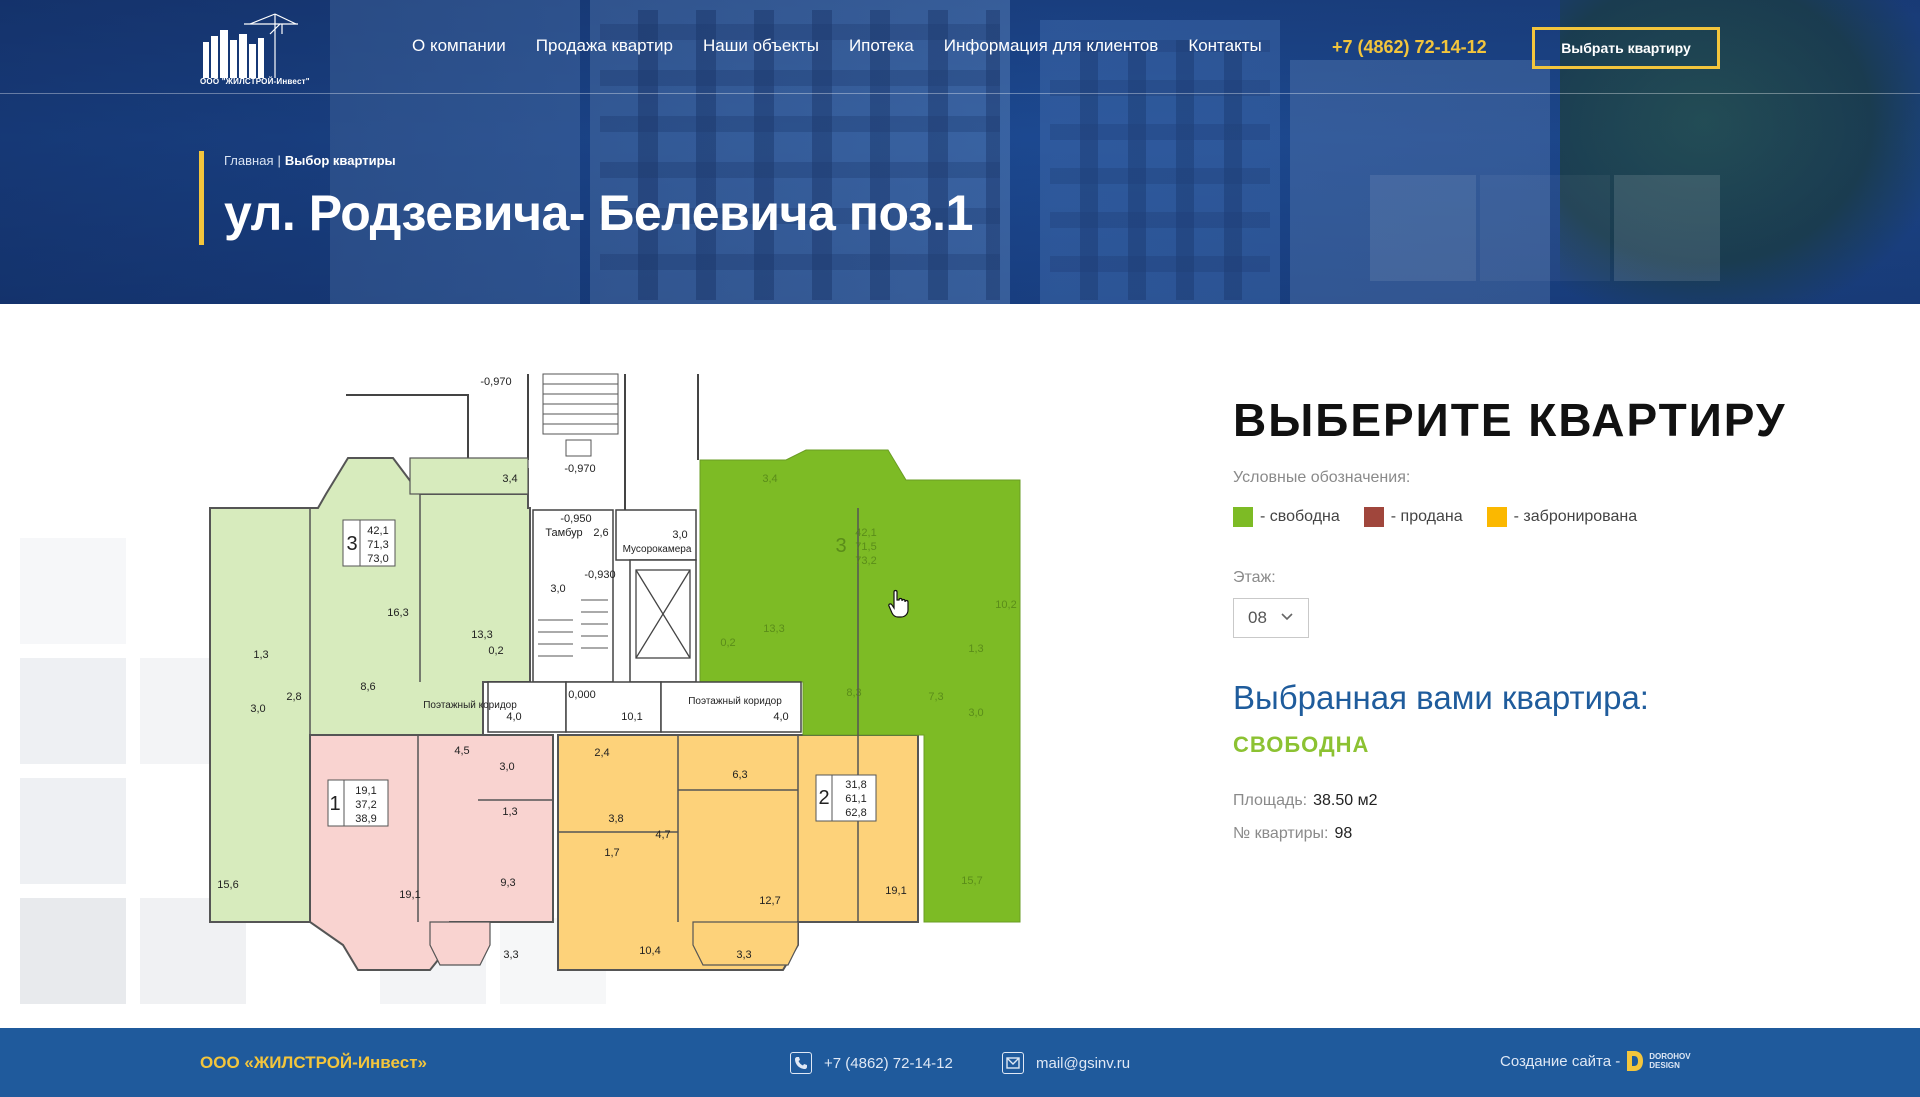  What do you see at coordinates (313, 1062) in the screenshot?
I see `footer-company-name: ООО «ЖИЛСТРОЙ-Инвест»` at bounding box center [313, 1062].